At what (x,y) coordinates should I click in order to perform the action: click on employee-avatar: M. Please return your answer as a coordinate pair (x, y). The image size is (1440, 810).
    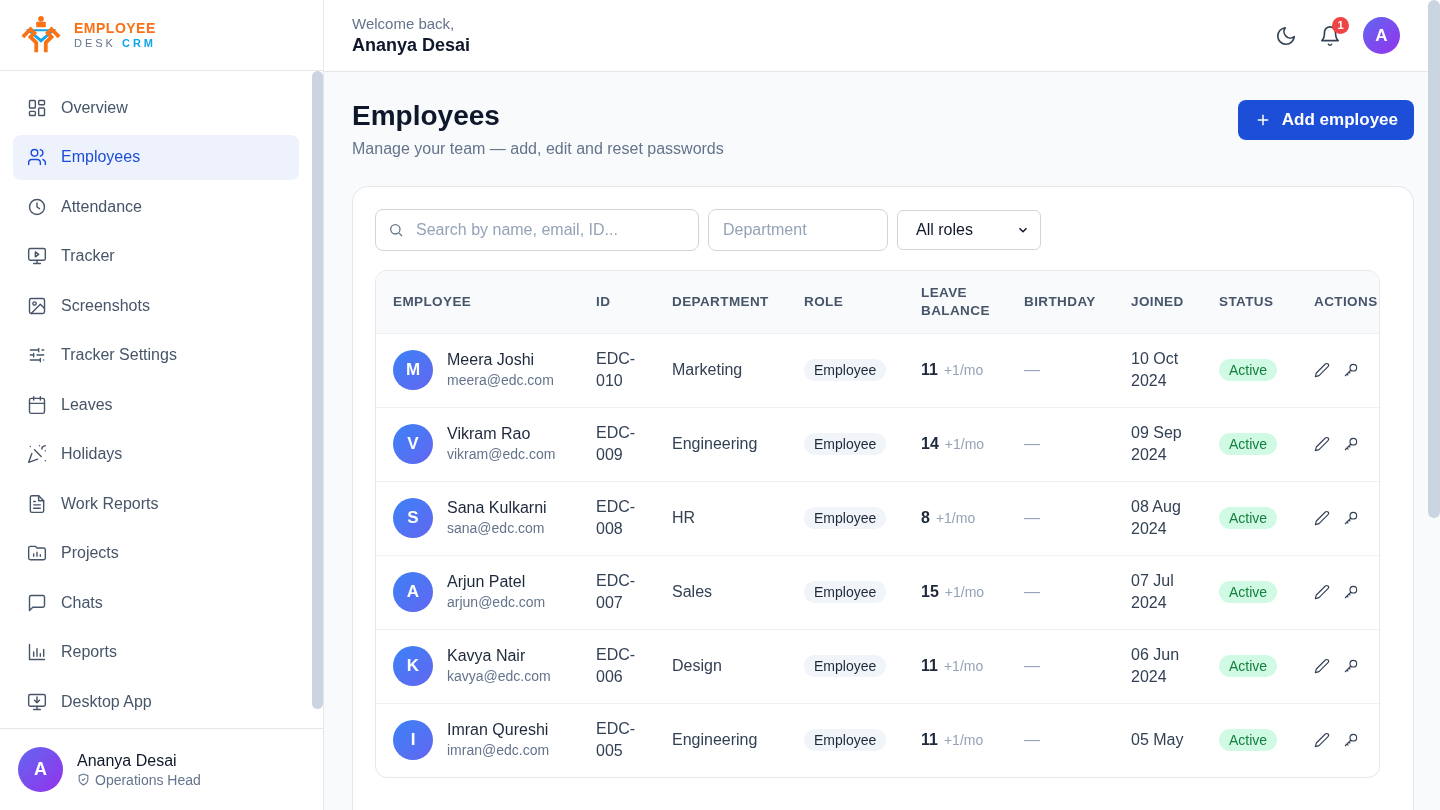
    Looking at the image, I should click on (413, 370).